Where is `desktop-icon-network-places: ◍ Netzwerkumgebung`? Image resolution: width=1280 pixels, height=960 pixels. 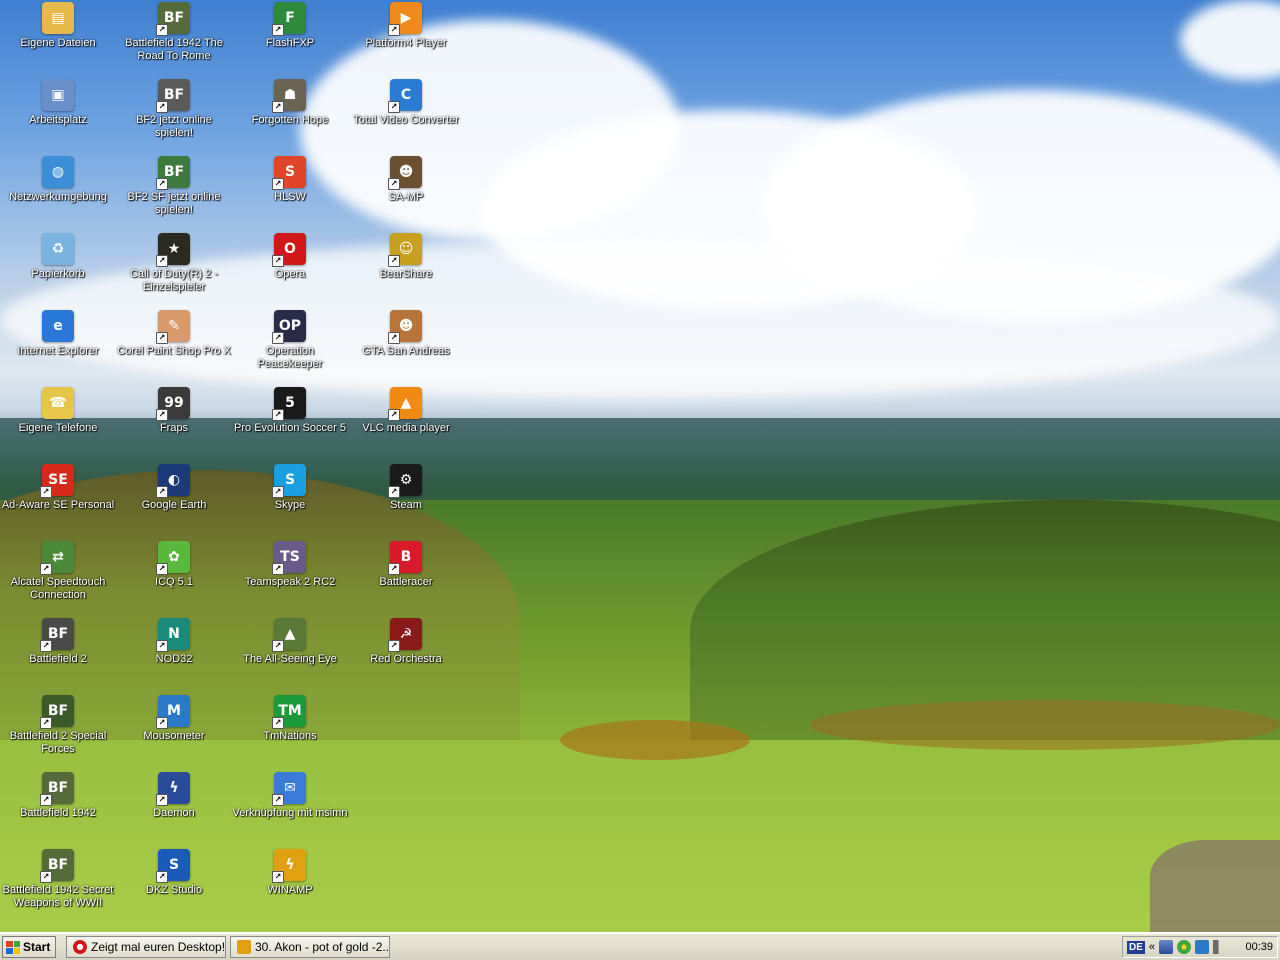 desktop-icon-network-places: ◍ Netzwerkumgebung is located at coordinates (58, 180).